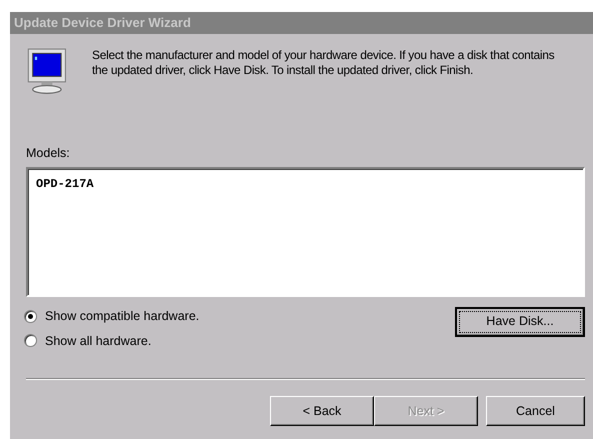  Describe the element at coordinates (65, 183) in the screenshot. I see `model-item: OPD-217A` at that location.